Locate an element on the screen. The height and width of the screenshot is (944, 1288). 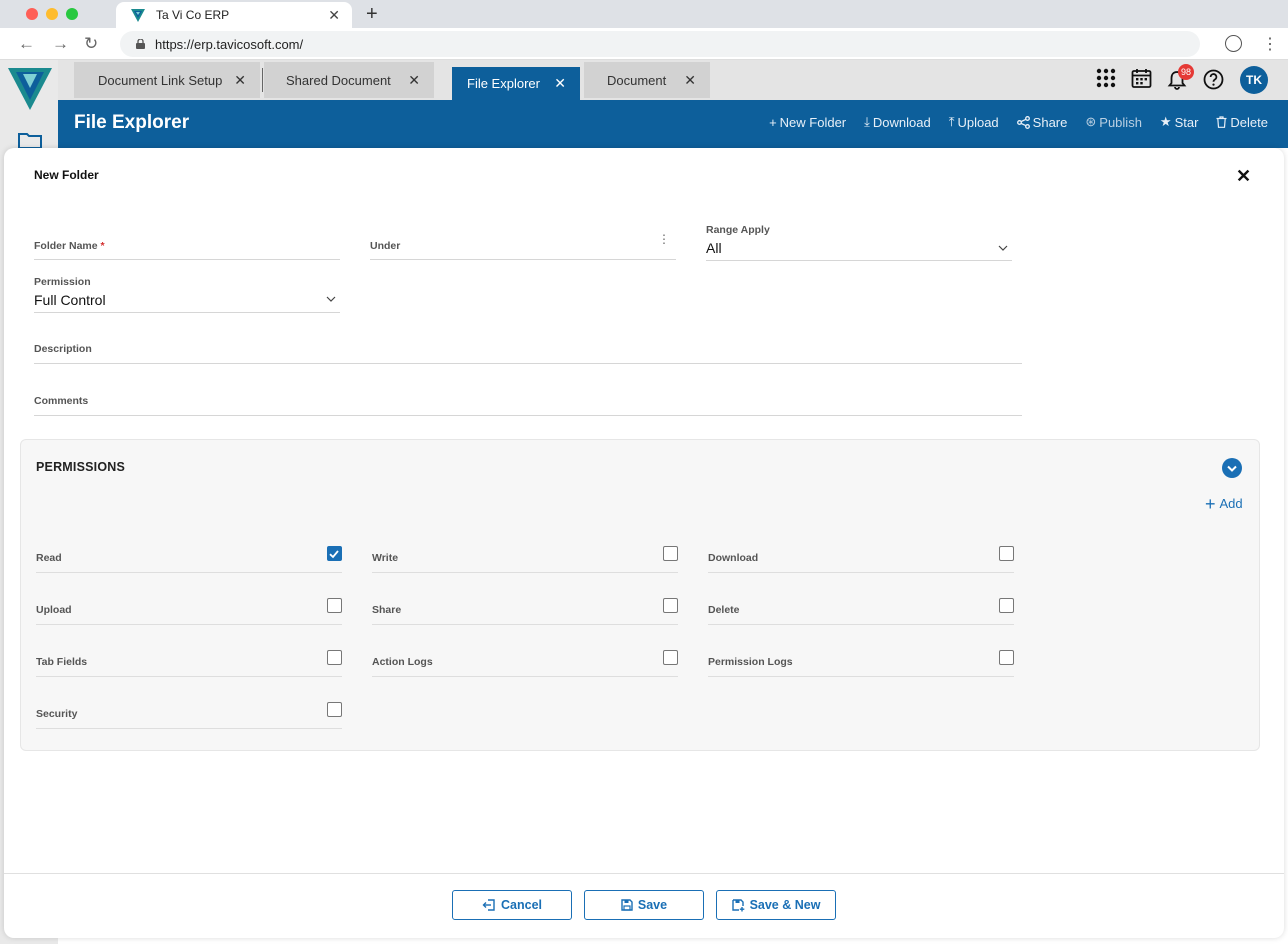
forward-icon: → is located at coordinates (60, 44).